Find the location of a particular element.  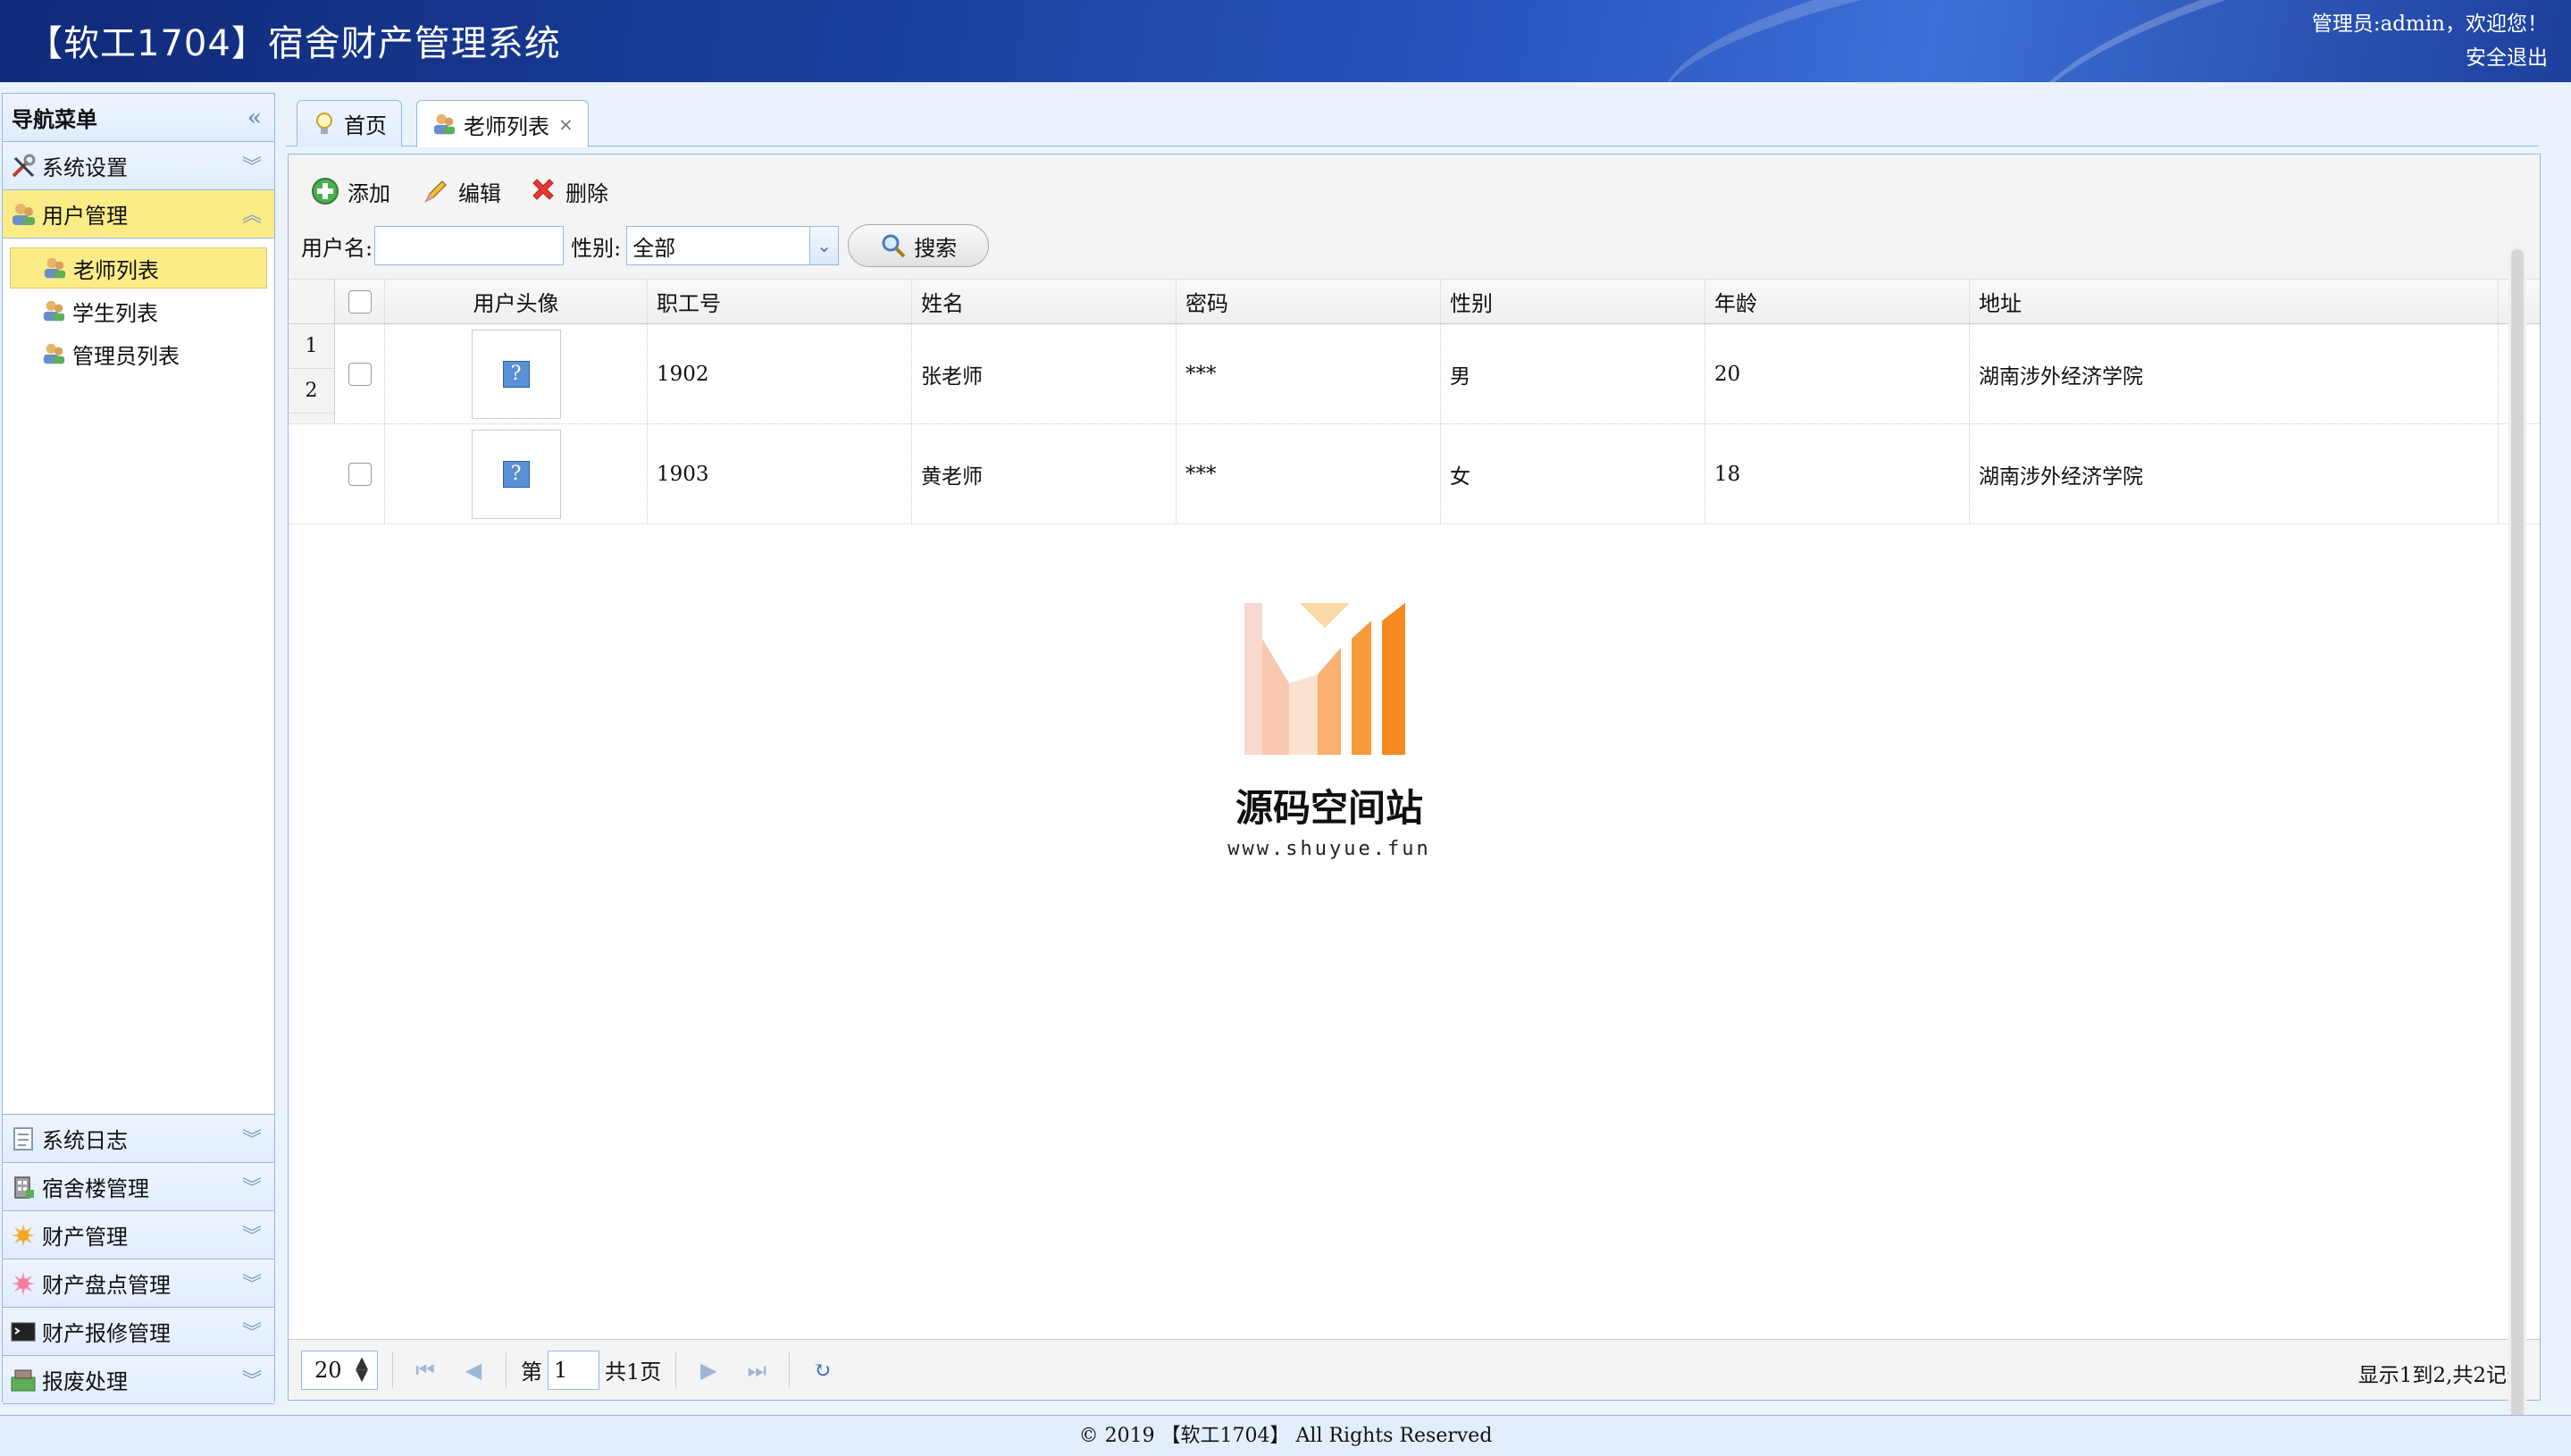

tree-item-teacher-list: 老师列表 is located at coordinates (138, 268).